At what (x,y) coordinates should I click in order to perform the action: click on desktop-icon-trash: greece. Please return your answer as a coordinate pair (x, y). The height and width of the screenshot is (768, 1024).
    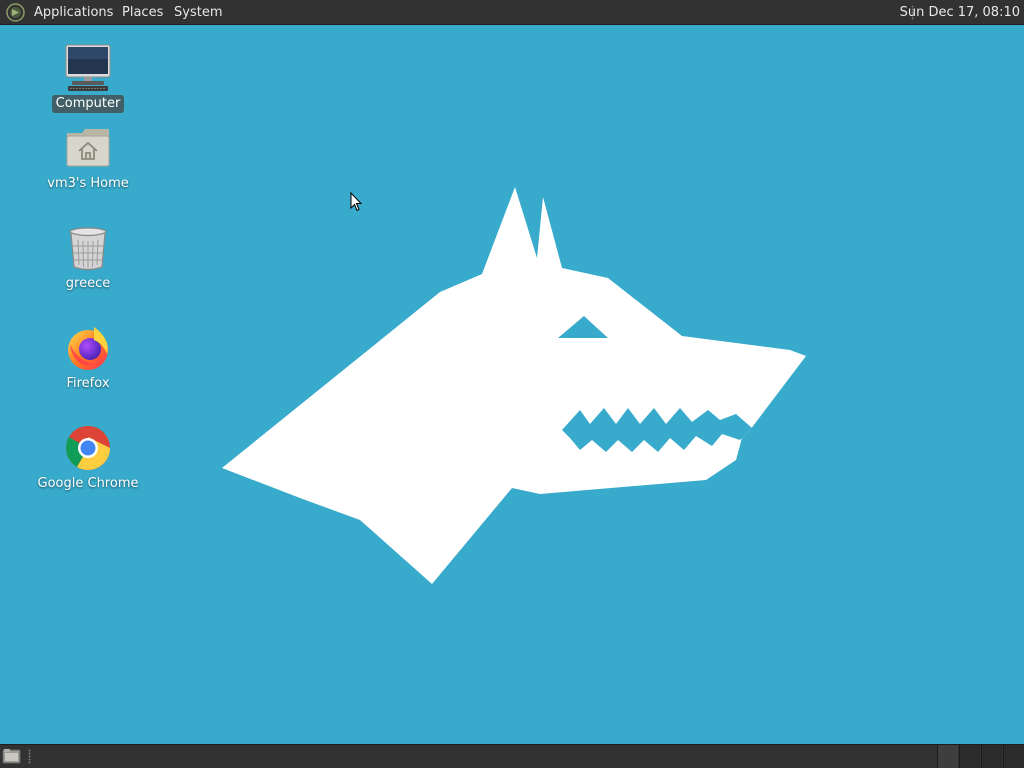
    Looking at the image, I should click on (88, 258).